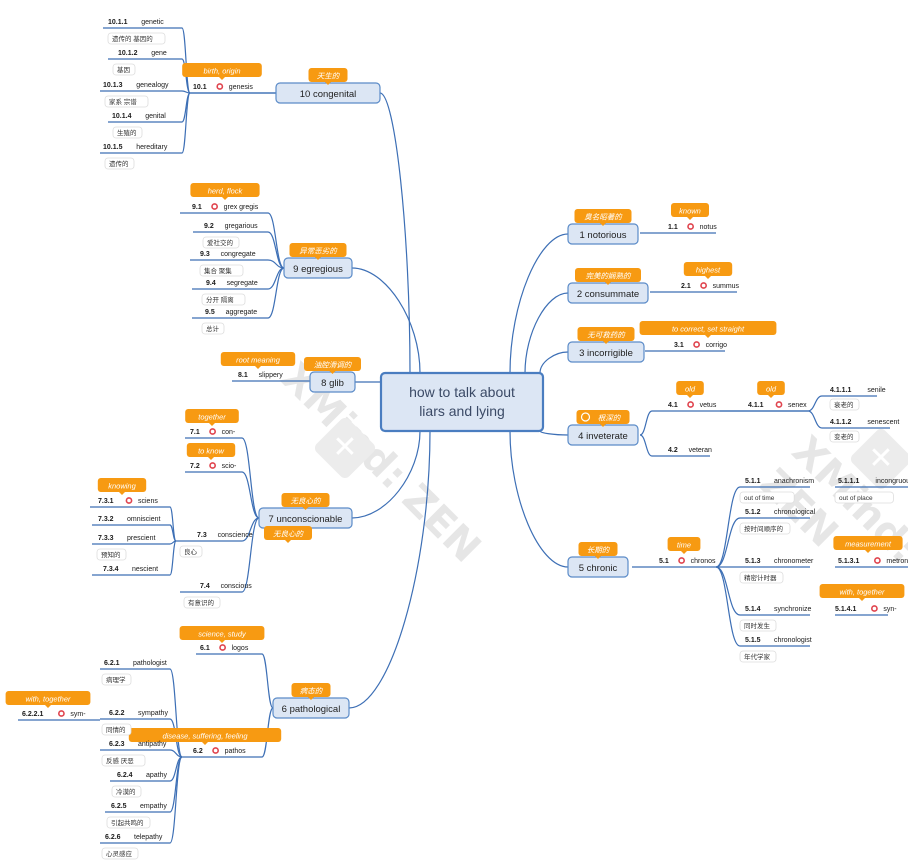 The height and width of the screenshot is (864, 908). What do you see at coordinates (231, 226) in the screenshot?
I see `subtopic-9-2: 9.2 gregarious` at bounding box center [231, 226].